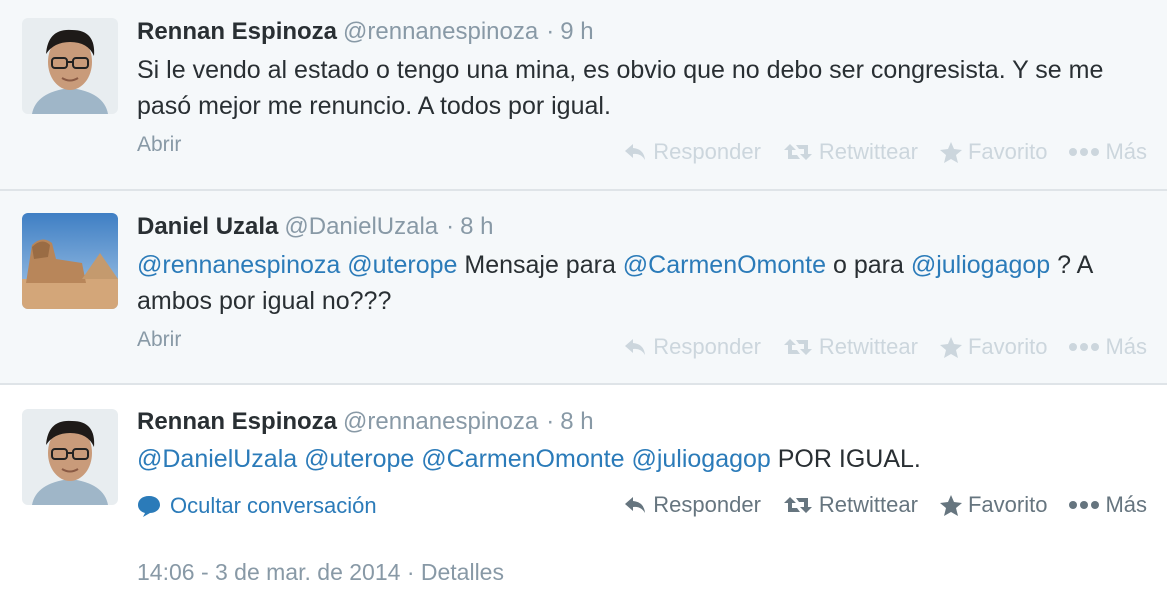 The image size is (1167, 598). I want to click on tweet-header: Daniel Uzala @DanielUzala · 8 h, so click(315, 227).